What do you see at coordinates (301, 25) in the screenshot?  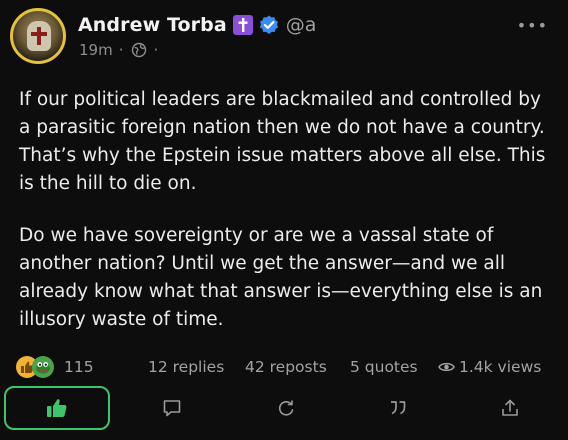 I see `author-handle: @a` at bounding box center [301, 25].